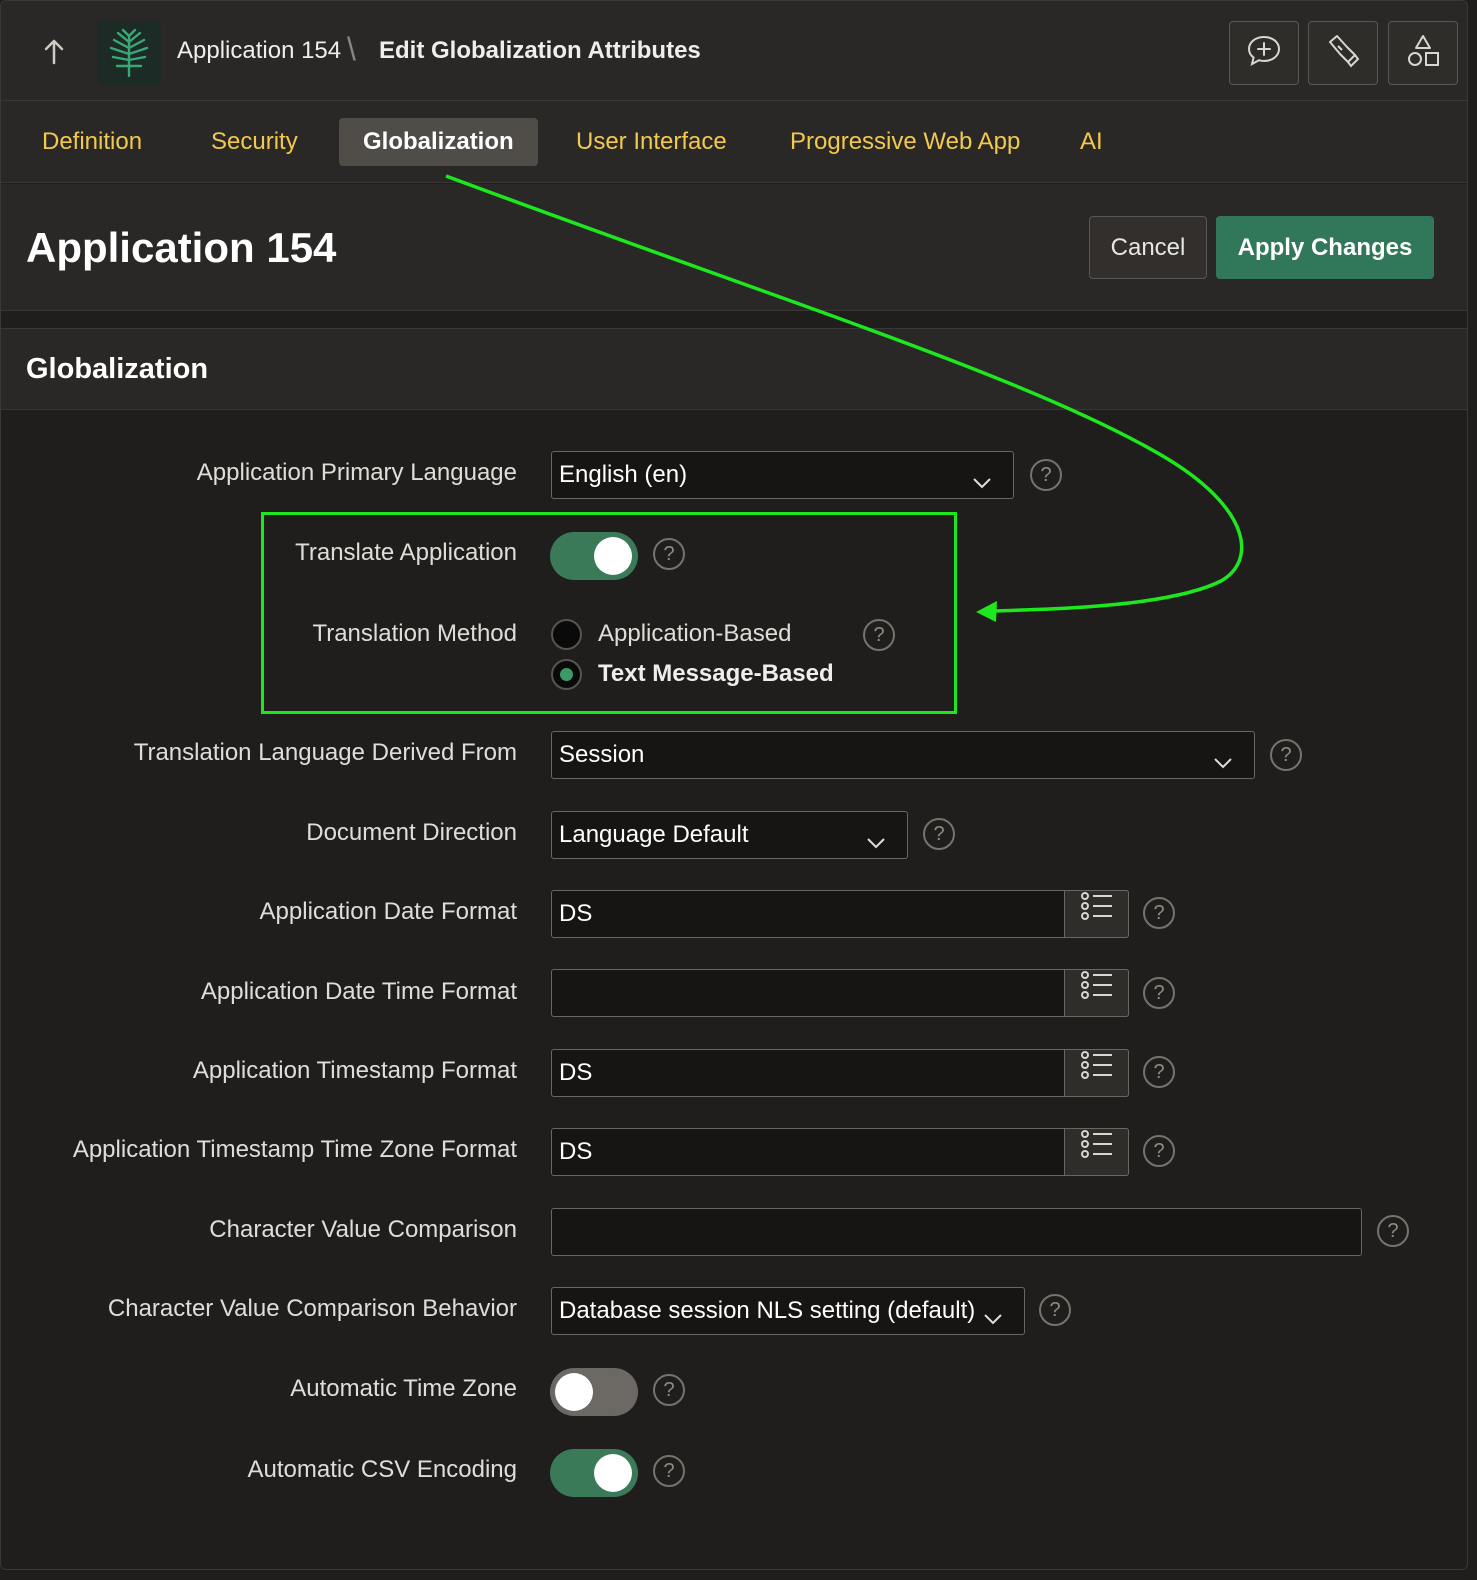 The height and width of the screenshot is (1580, 1477). I want to click on timestamp-tz-format-input: DS, so click(840, 1152).